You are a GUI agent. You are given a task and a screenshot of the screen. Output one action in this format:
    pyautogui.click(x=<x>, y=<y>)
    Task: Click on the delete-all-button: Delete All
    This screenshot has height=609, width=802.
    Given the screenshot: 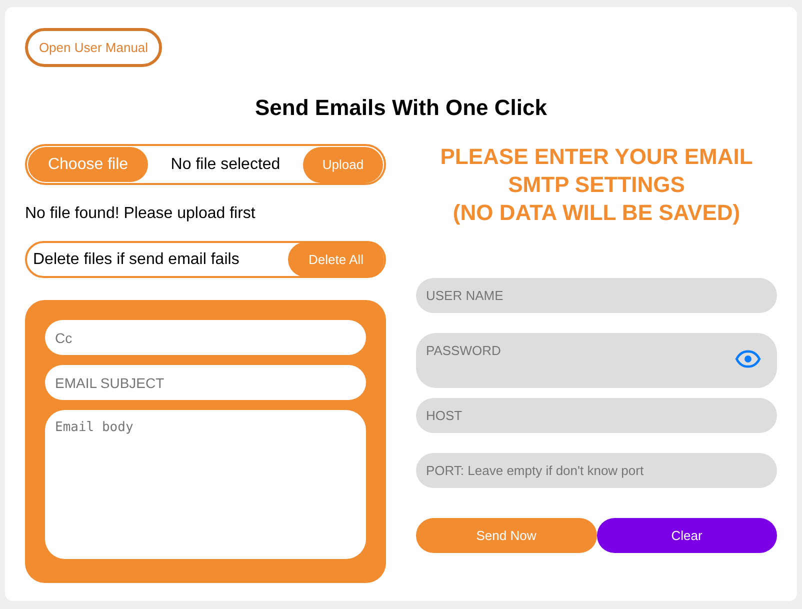 What is the action you would take?
    pyautogui.click(x=336, y=259)
    